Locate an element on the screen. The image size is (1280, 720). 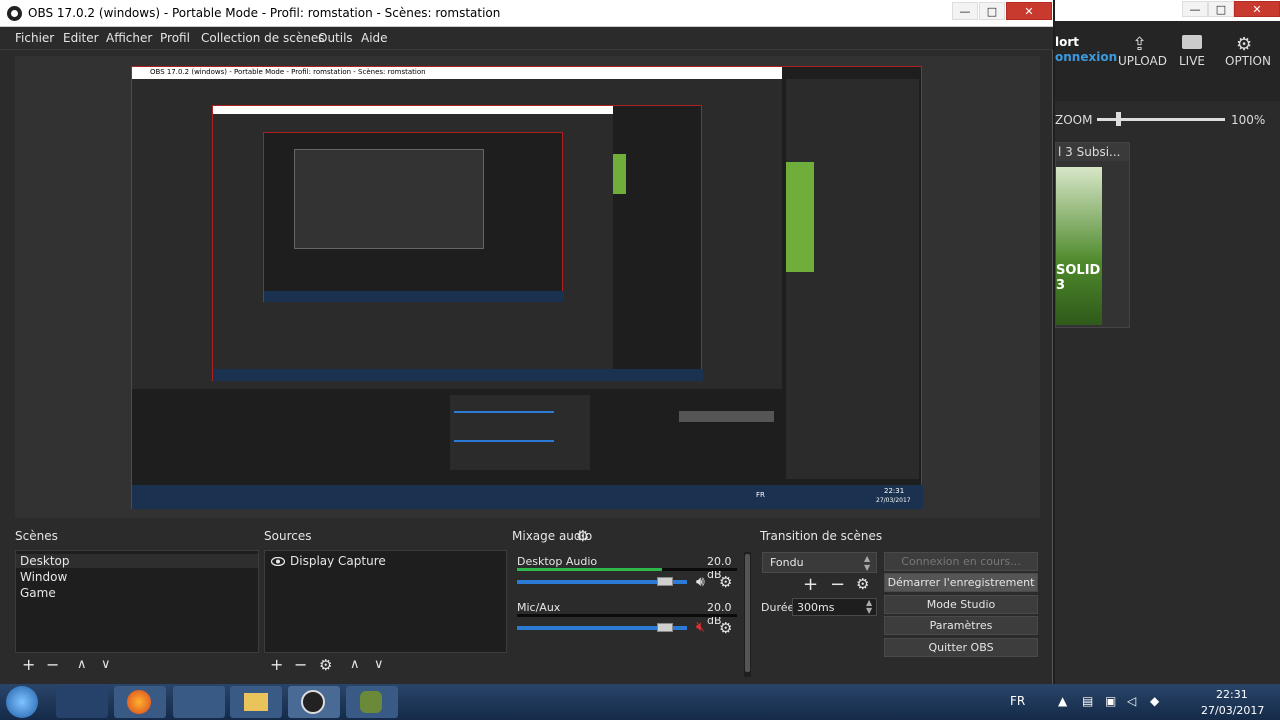
transition-gear-icon: ⚙ is located at coordinates (862, 584).